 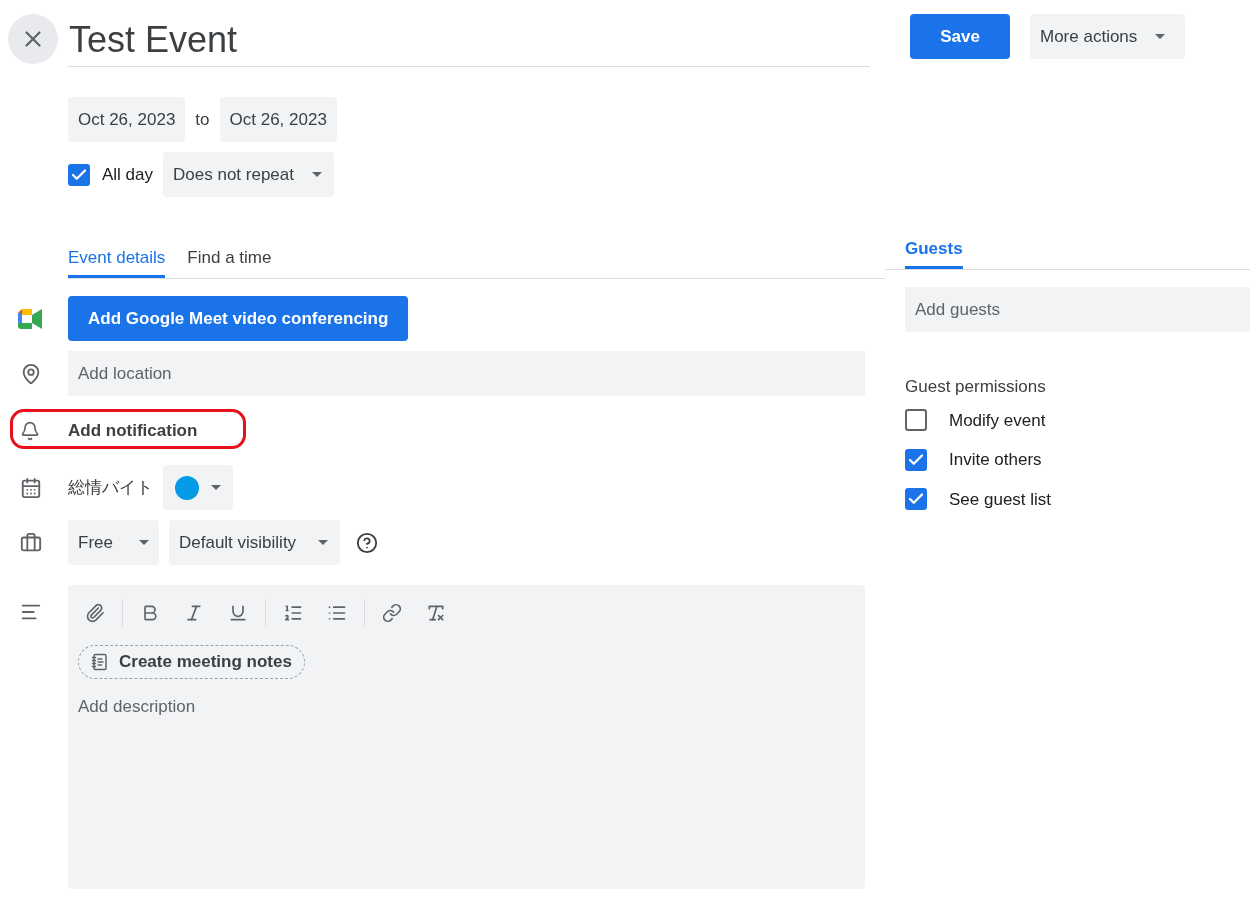 I want to click on bulleted-list-icon, so click(x=337, y=613).